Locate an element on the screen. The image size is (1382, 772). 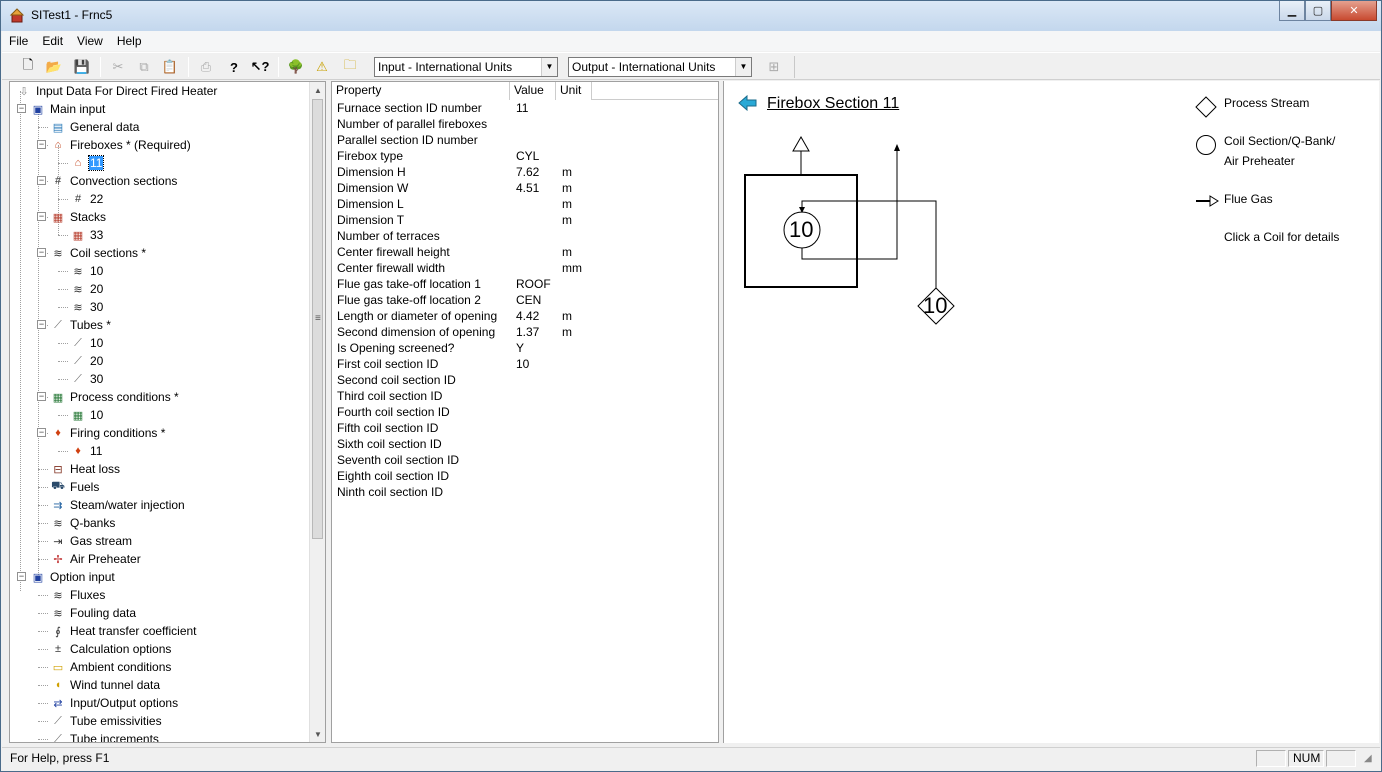
tree-item: ✢ Air Preheater is located at coordinates (96, 559).